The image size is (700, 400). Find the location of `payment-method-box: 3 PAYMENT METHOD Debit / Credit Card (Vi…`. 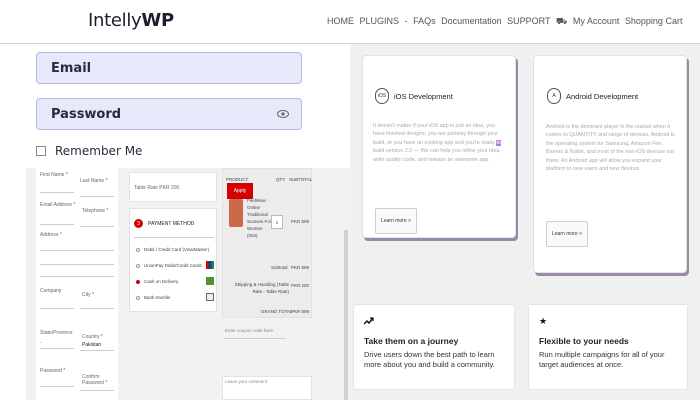

payment-method-box: 3 PAYMENT METHOD Debit / Credit Card (Vi… is located at coordinates (173, 260).